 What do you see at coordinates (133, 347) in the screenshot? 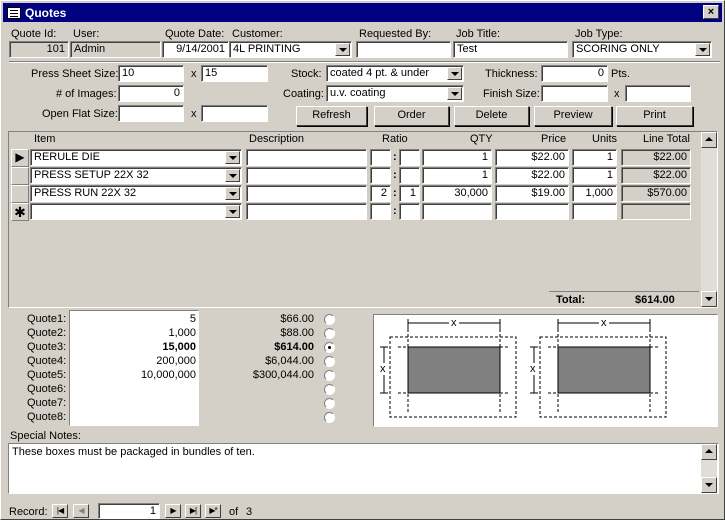
I see `quote3-qty: 15,000` at bounding box center [133, 347].